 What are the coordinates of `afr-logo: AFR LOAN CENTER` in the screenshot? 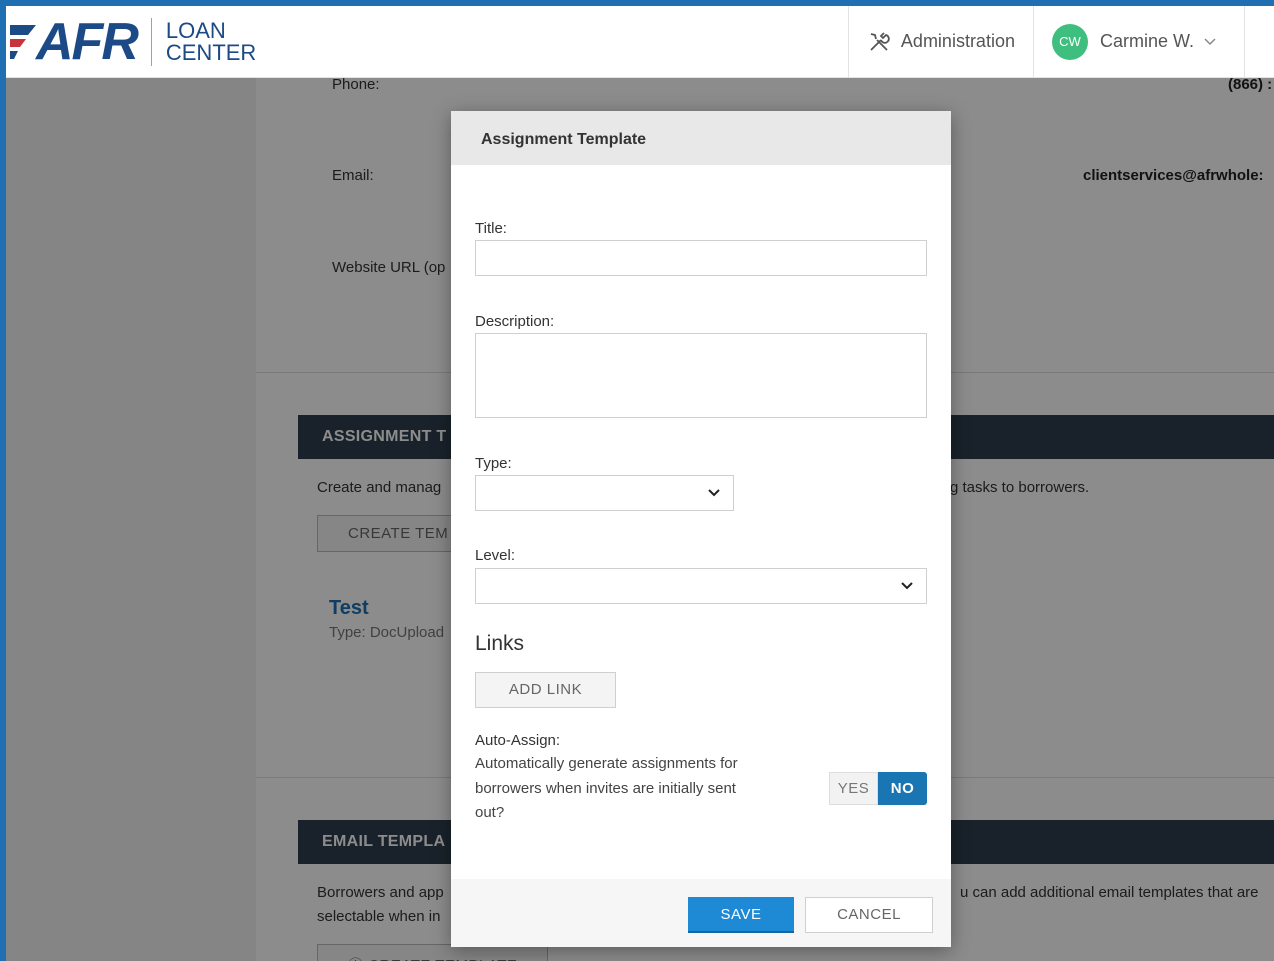 It's located at (131, 41).